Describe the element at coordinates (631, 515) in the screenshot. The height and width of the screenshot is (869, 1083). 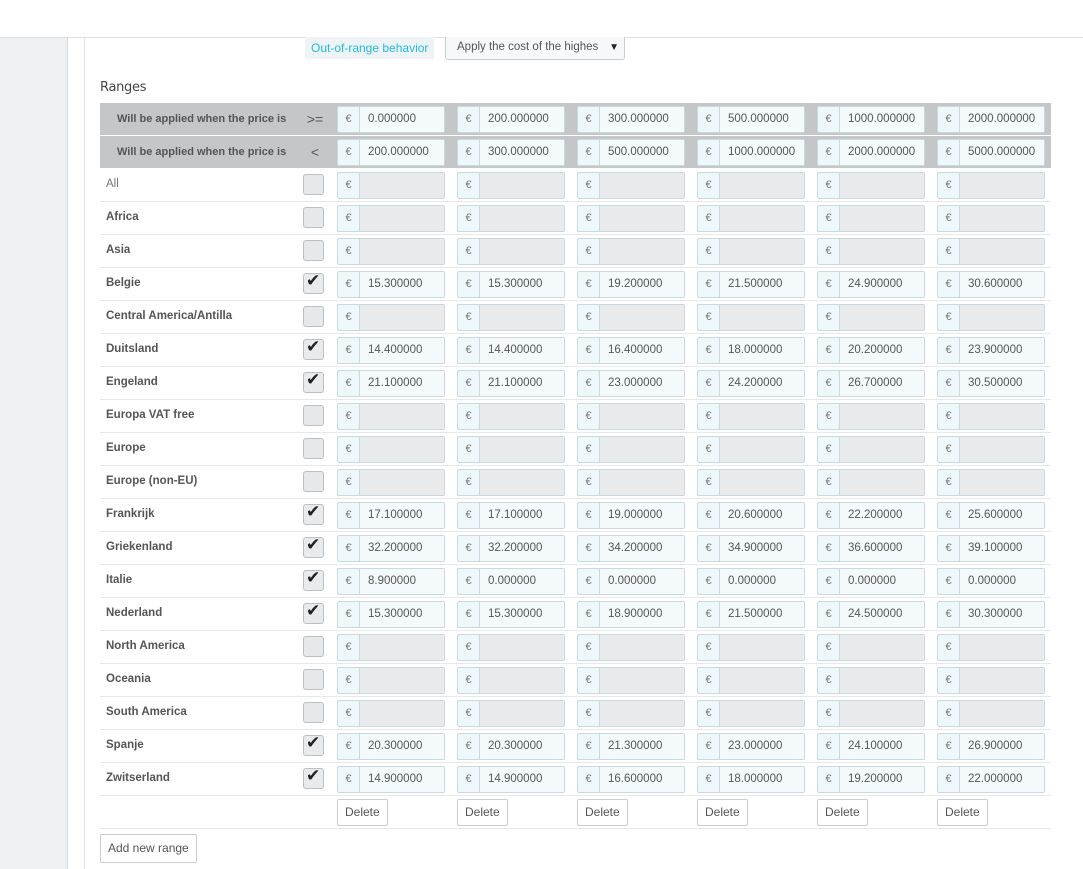
I see `zone-price-input: €19.000000` at that location.